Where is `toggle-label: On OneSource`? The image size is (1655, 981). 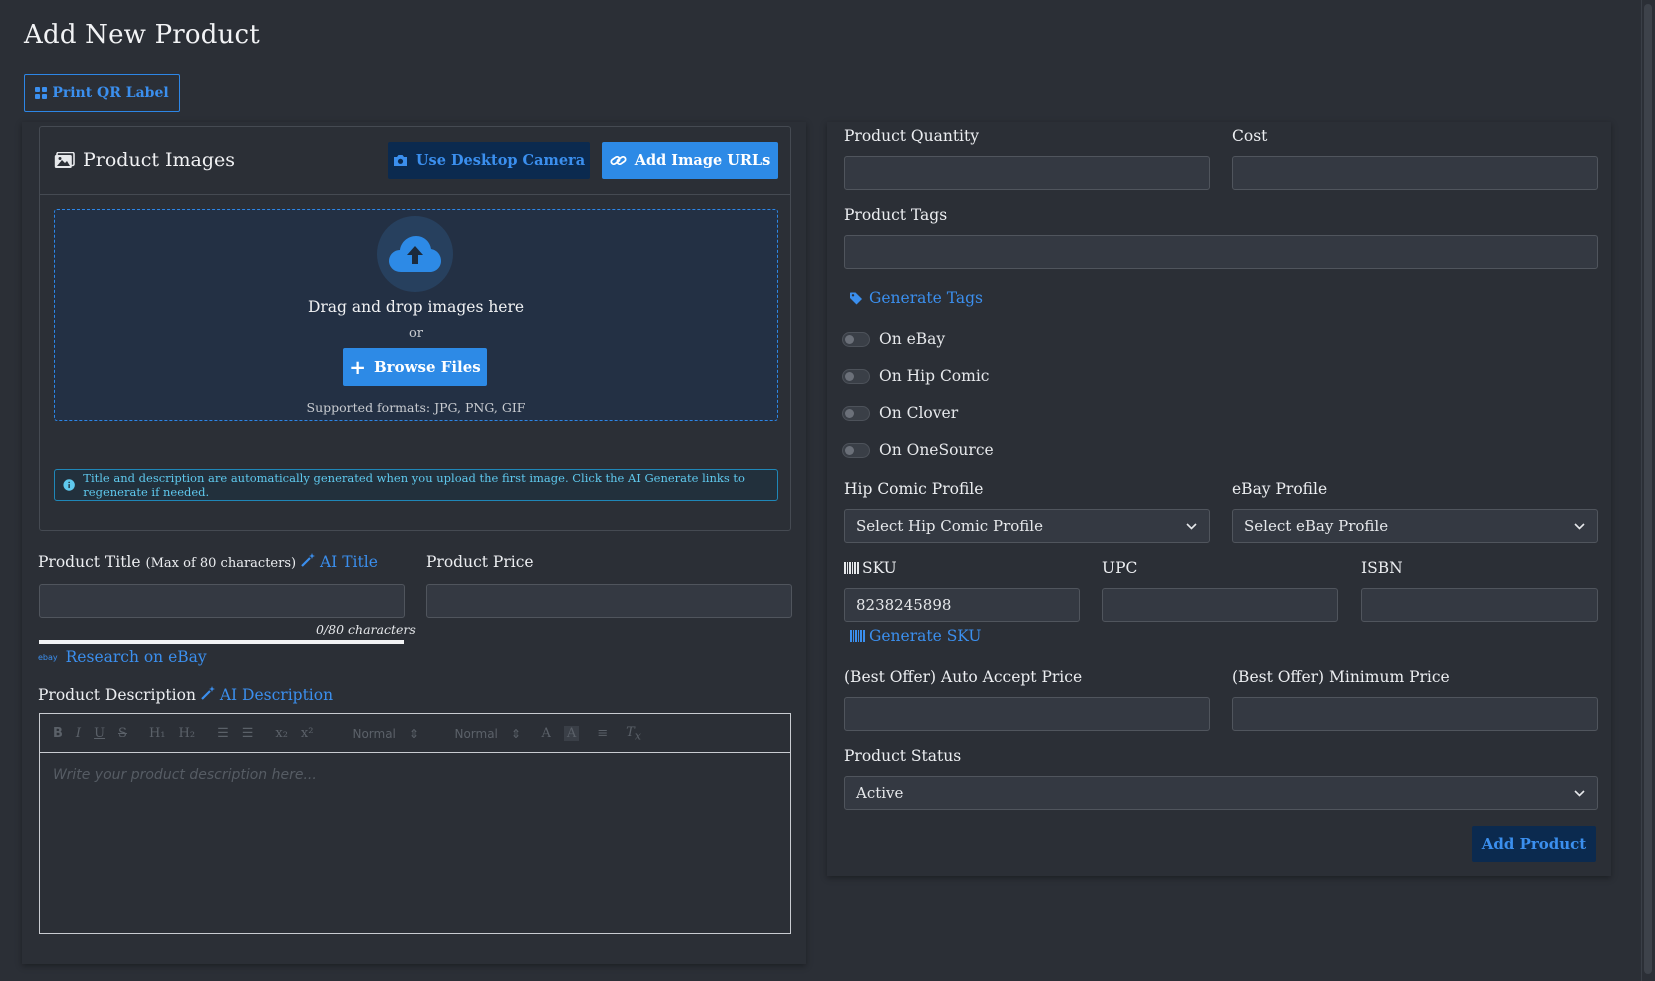 toggle-label: On OneSource is located at coordinates (936, 450).